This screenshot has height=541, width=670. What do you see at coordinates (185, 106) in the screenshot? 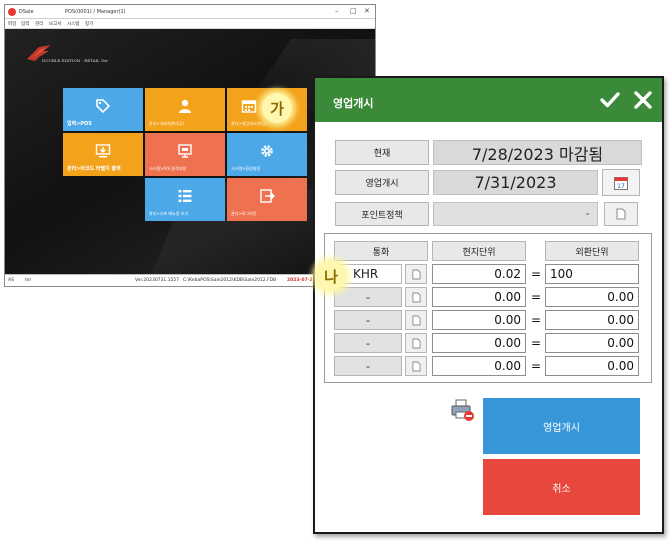
I see `user-icon` at bounding box center [185, 106].